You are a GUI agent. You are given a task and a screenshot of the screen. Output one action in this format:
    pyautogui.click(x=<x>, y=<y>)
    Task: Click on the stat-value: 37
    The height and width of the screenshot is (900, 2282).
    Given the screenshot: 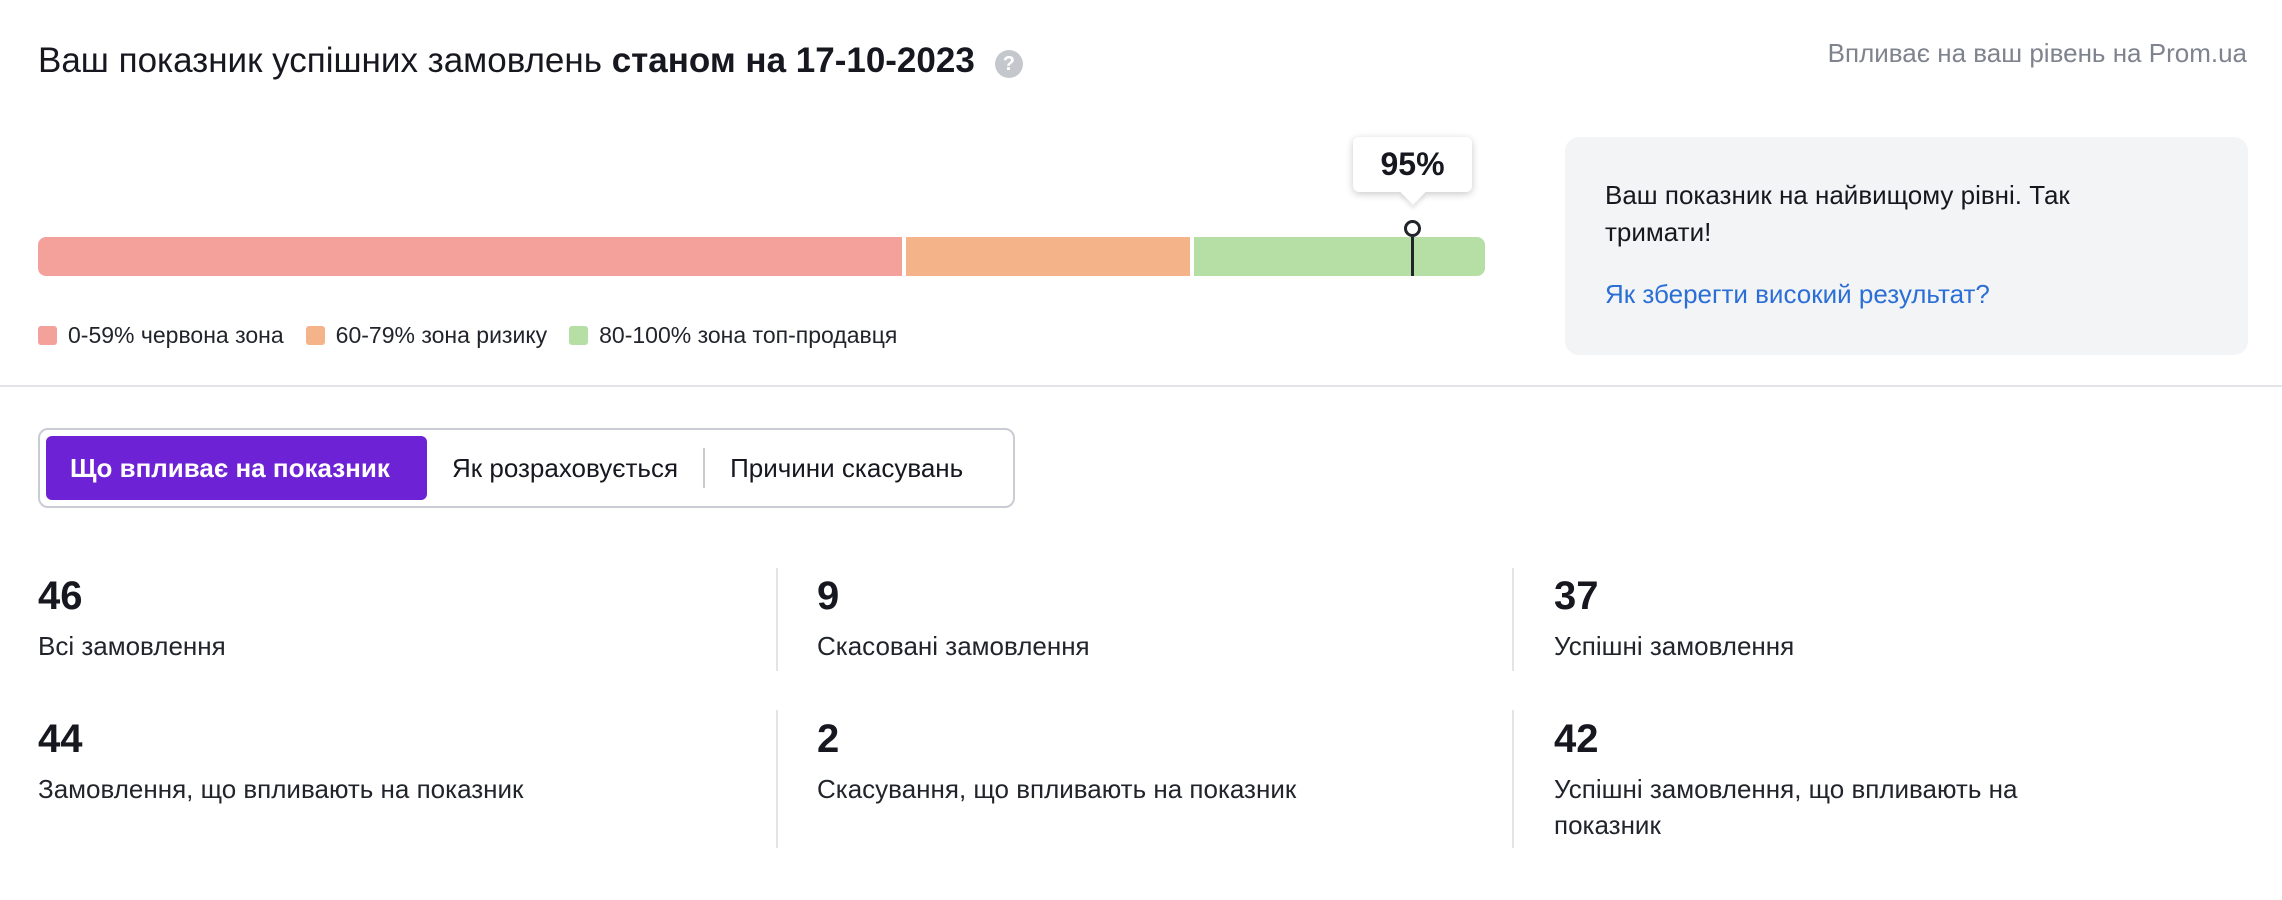 What is the action you would take?
    pyautogui.click(x=1576, y=596)
    